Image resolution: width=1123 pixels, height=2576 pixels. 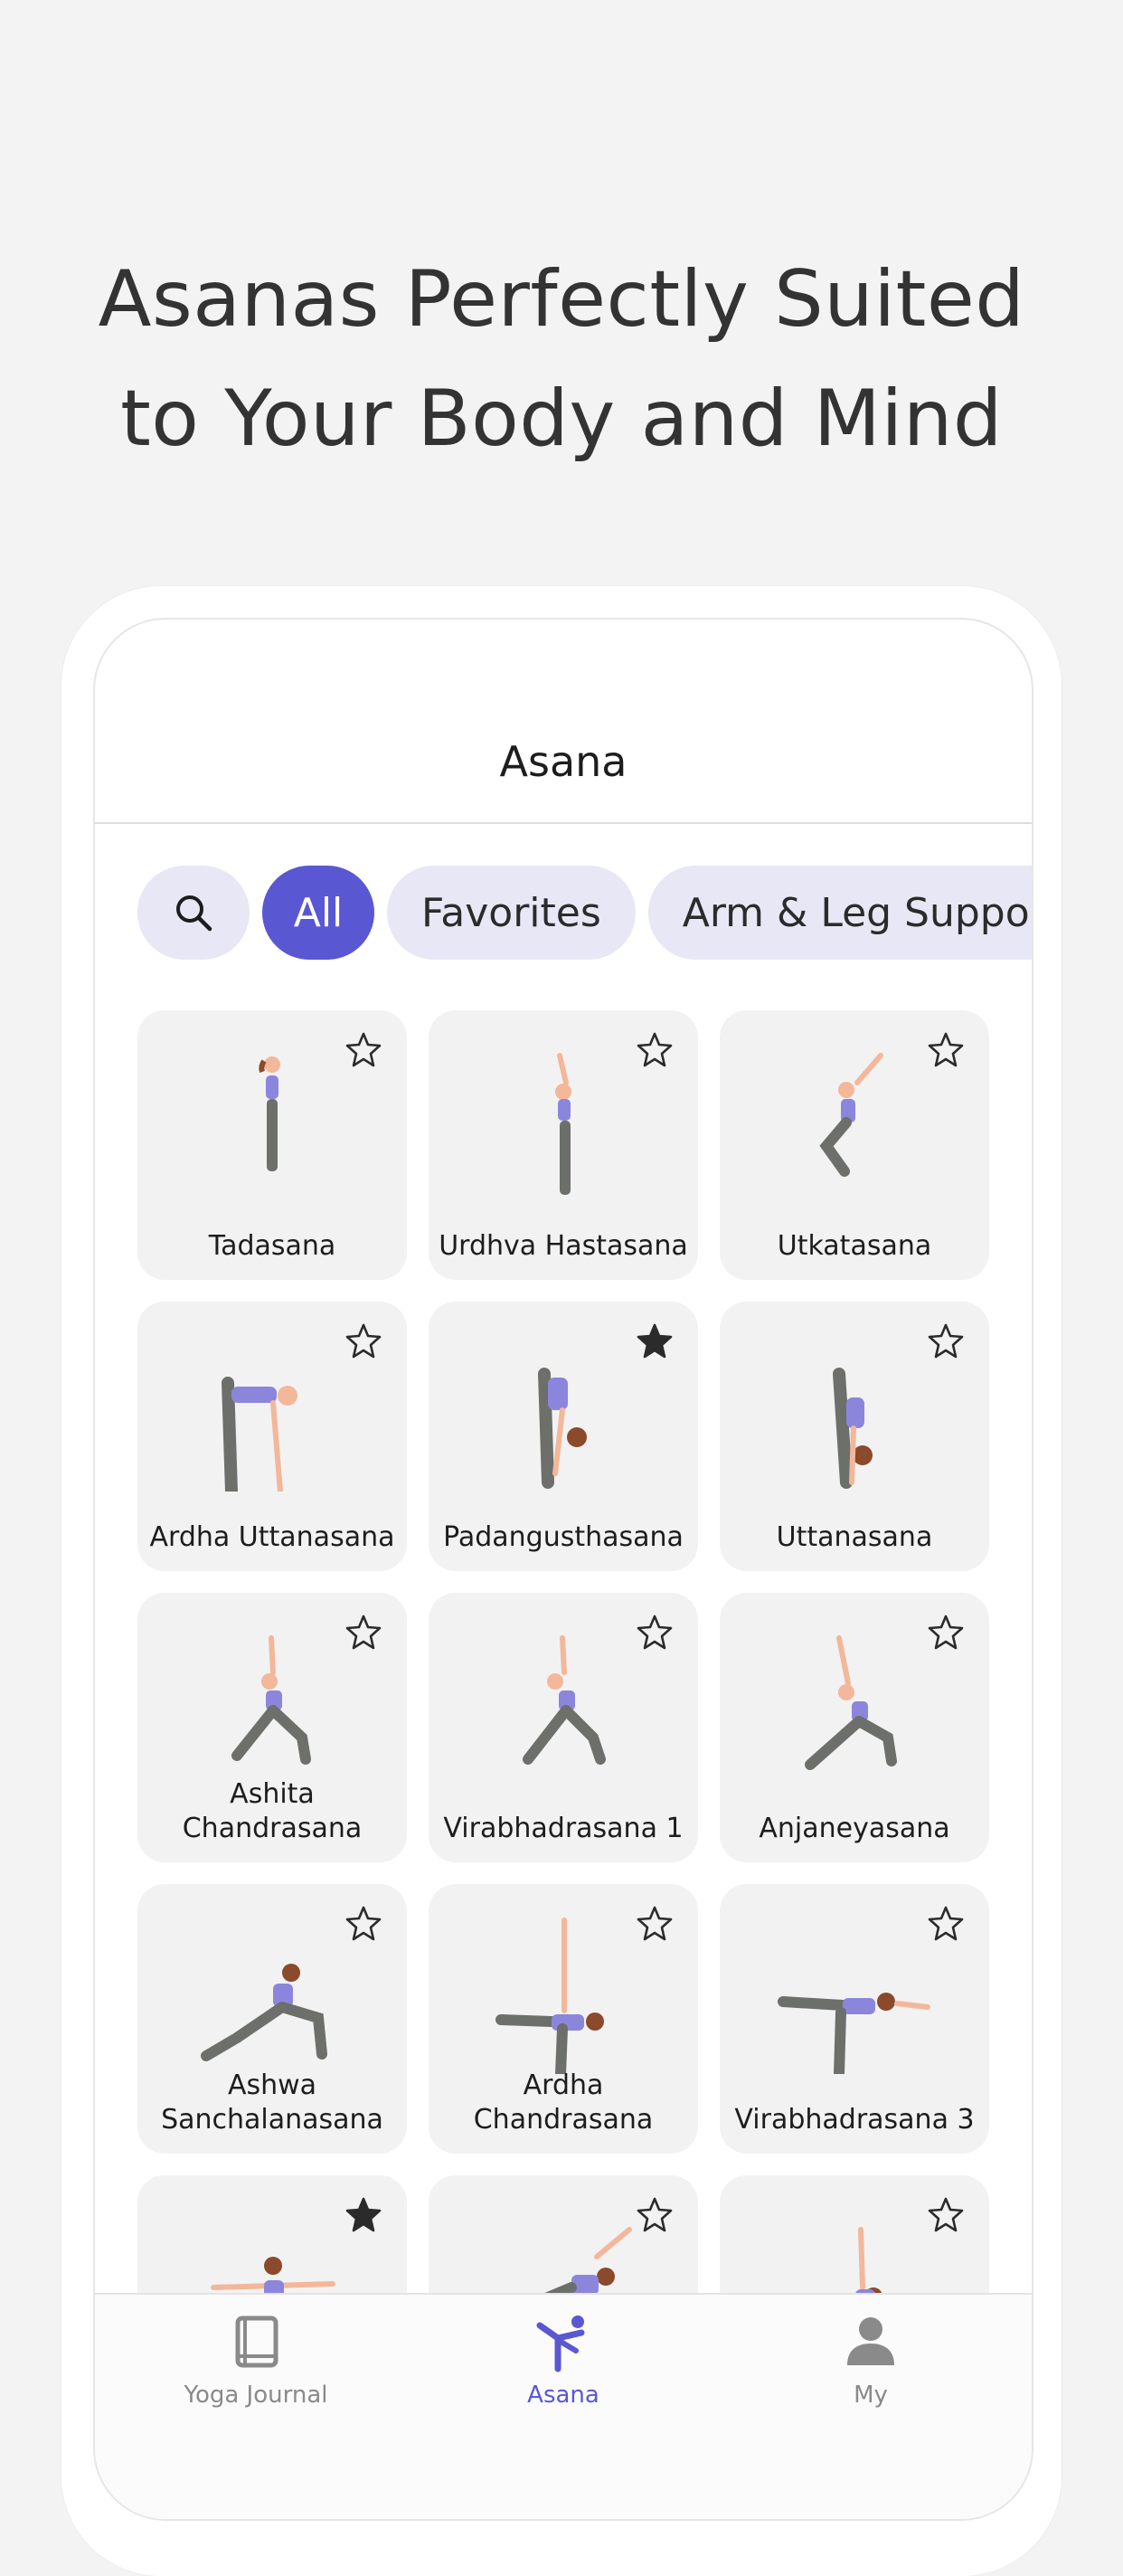 I want to click on pose-card-ashita-chandrasana: Ashita Chandrasana, so click(x=272, y=1728).